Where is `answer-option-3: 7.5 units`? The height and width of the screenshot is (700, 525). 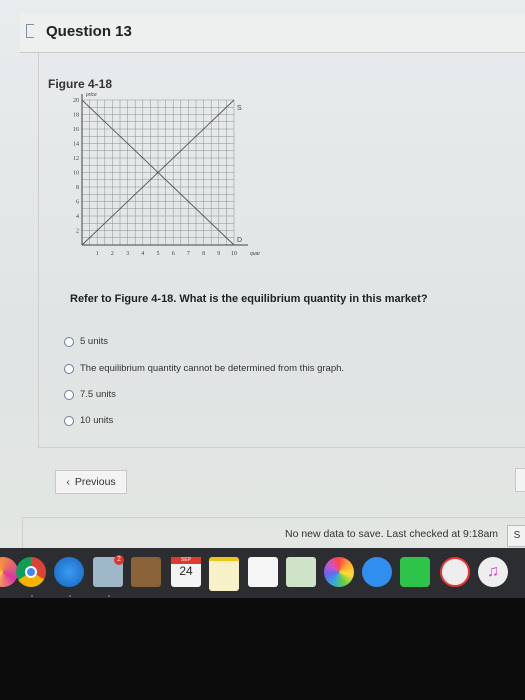 answer-option-3: 7.5 units is located at coordinates (90, 394).